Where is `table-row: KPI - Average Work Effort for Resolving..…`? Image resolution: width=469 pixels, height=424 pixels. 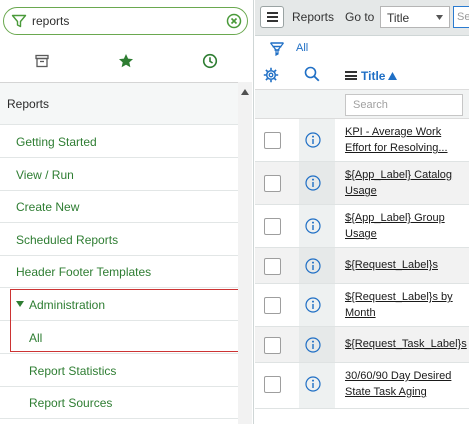
table-row: KPI - Average Work Effort for Resolving..… is located at coordinates (362, 140).